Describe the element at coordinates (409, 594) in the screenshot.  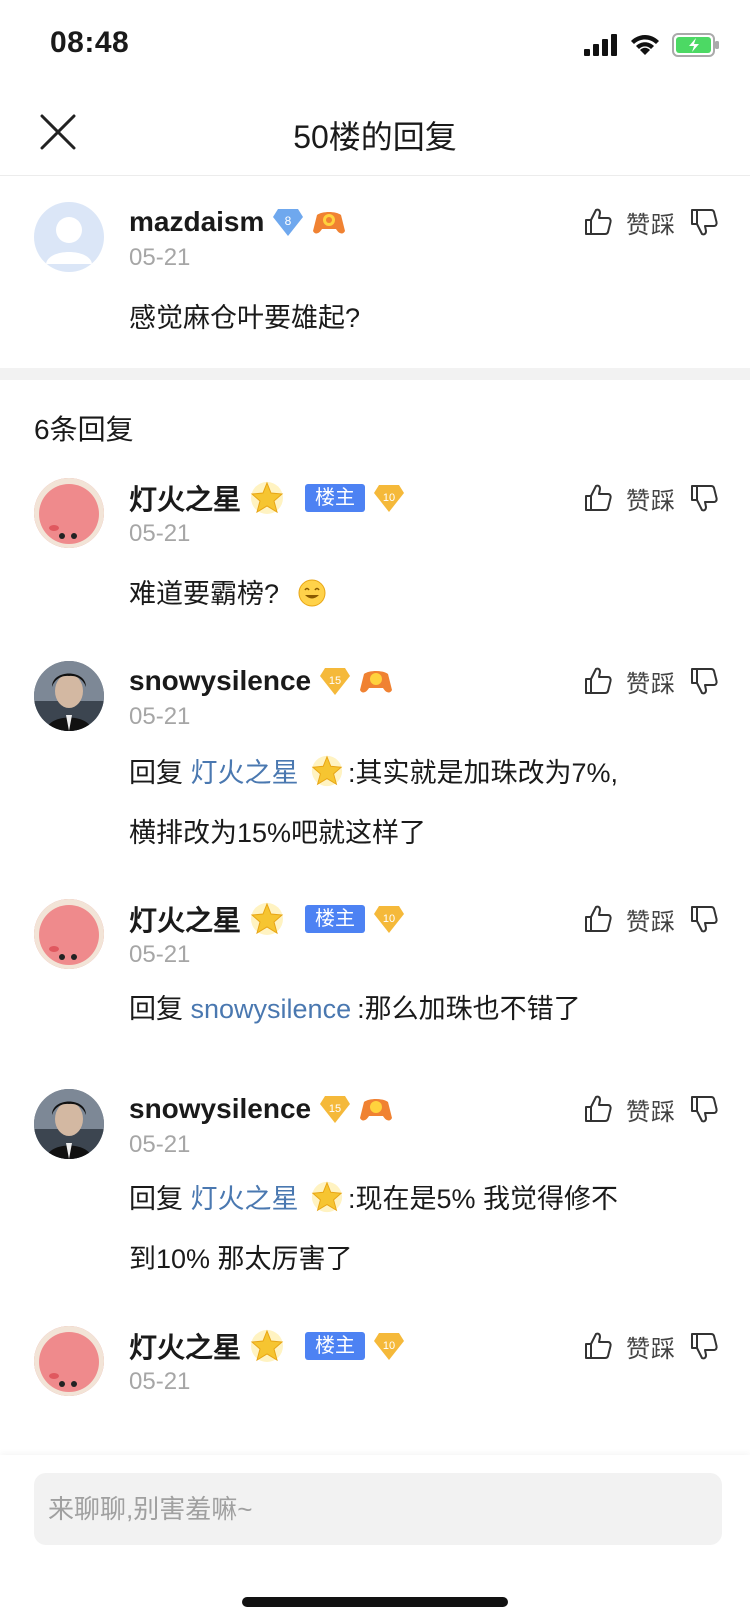
I see `reply-content: 难道要霸榜?` at that location.